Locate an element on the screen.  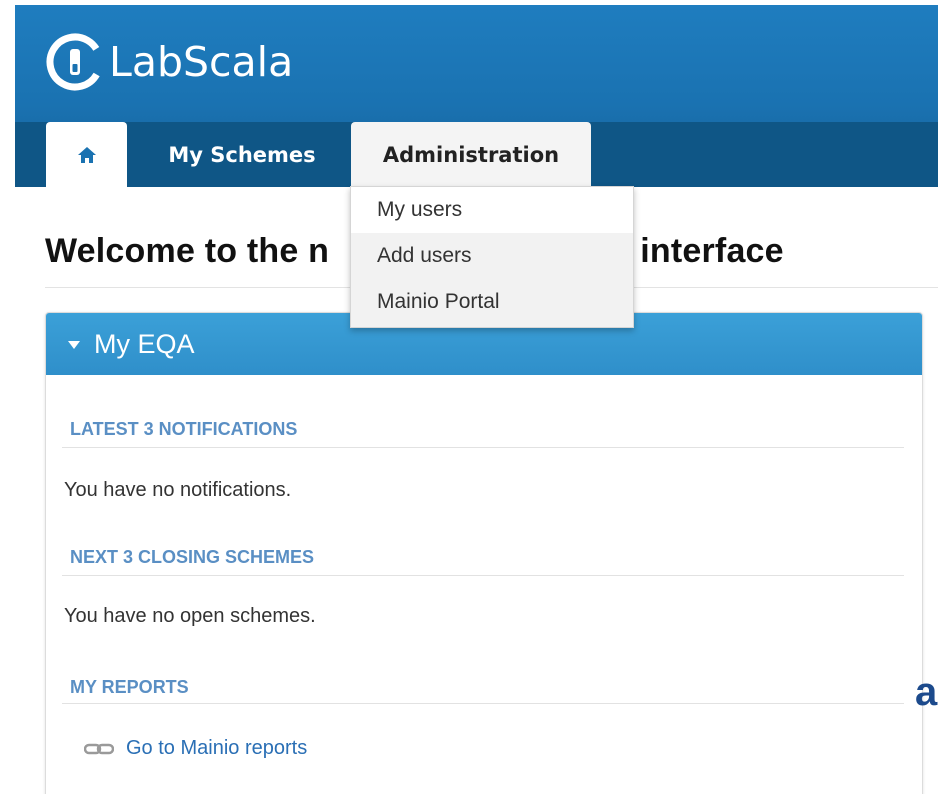
link-icon is located at coordinates (99, 748).